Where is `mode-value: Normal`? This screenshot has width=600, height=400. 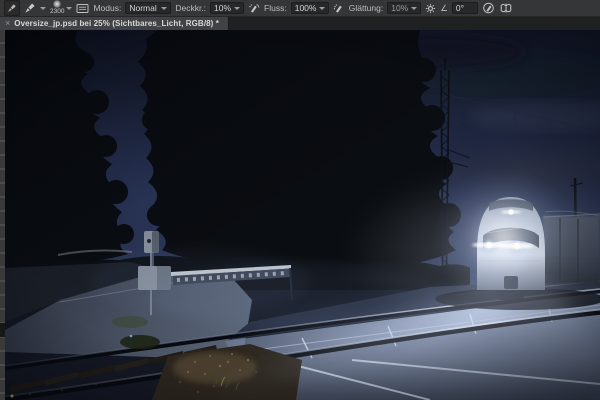
mode-value: Normal is located at coordinates (143, 8).